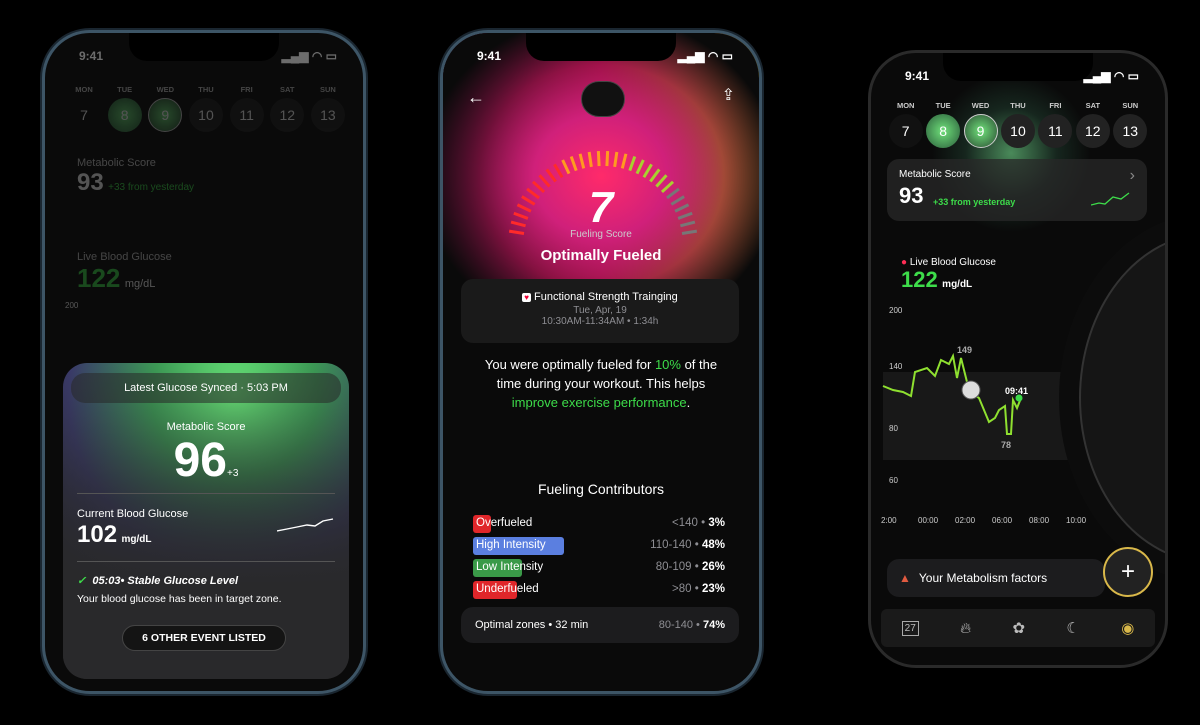 This screenshot has width=1200, height=725. What do you see at coordinates (124, 257) in the screenshot?
I see `label: Live Blood Glucose` at bounding box center [124, 257].